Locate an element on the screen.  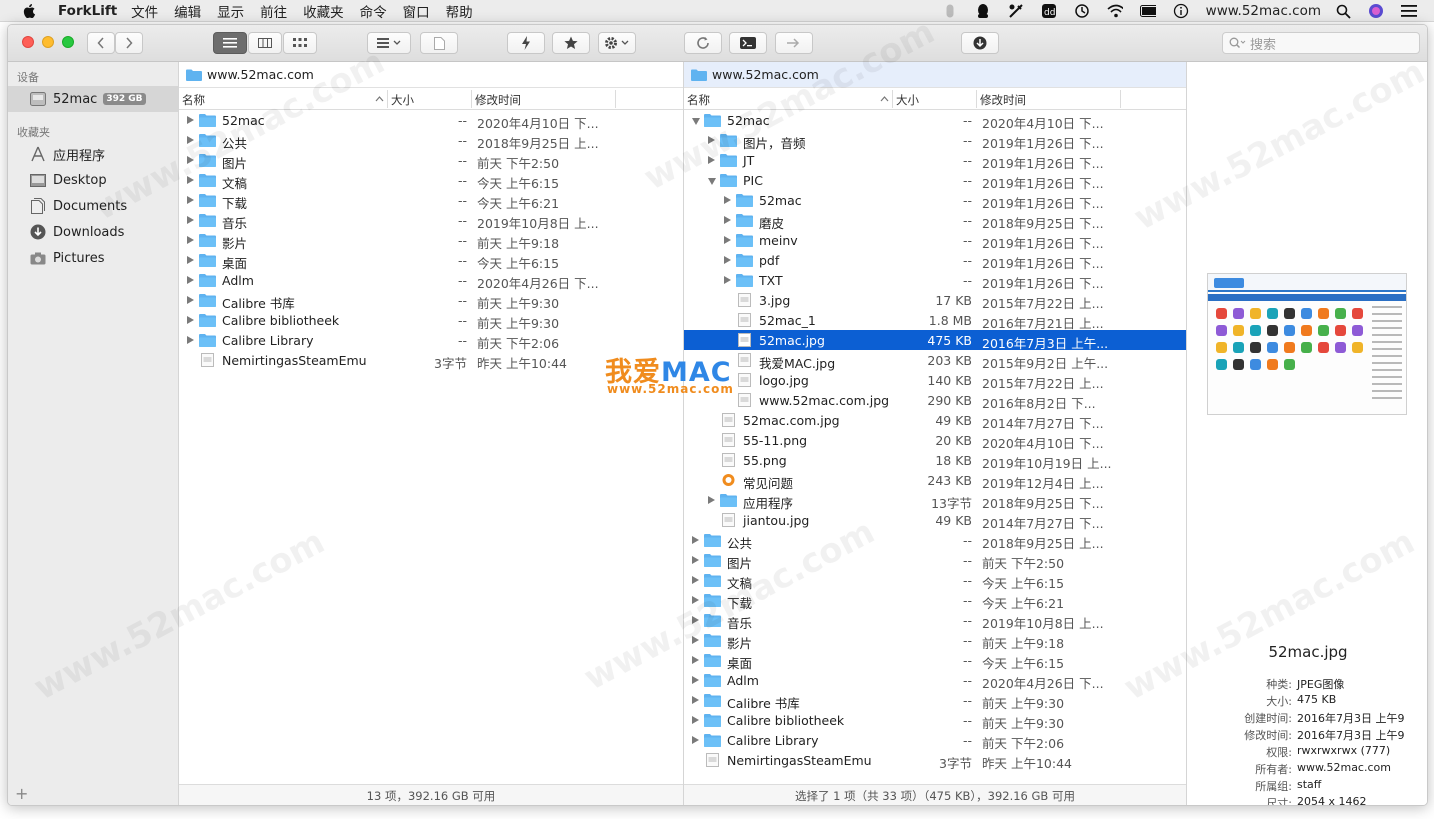
file-row: NemirtingasSteamEmu 3字节 昨天 上午10:44 is located at coordinates (935, 760).